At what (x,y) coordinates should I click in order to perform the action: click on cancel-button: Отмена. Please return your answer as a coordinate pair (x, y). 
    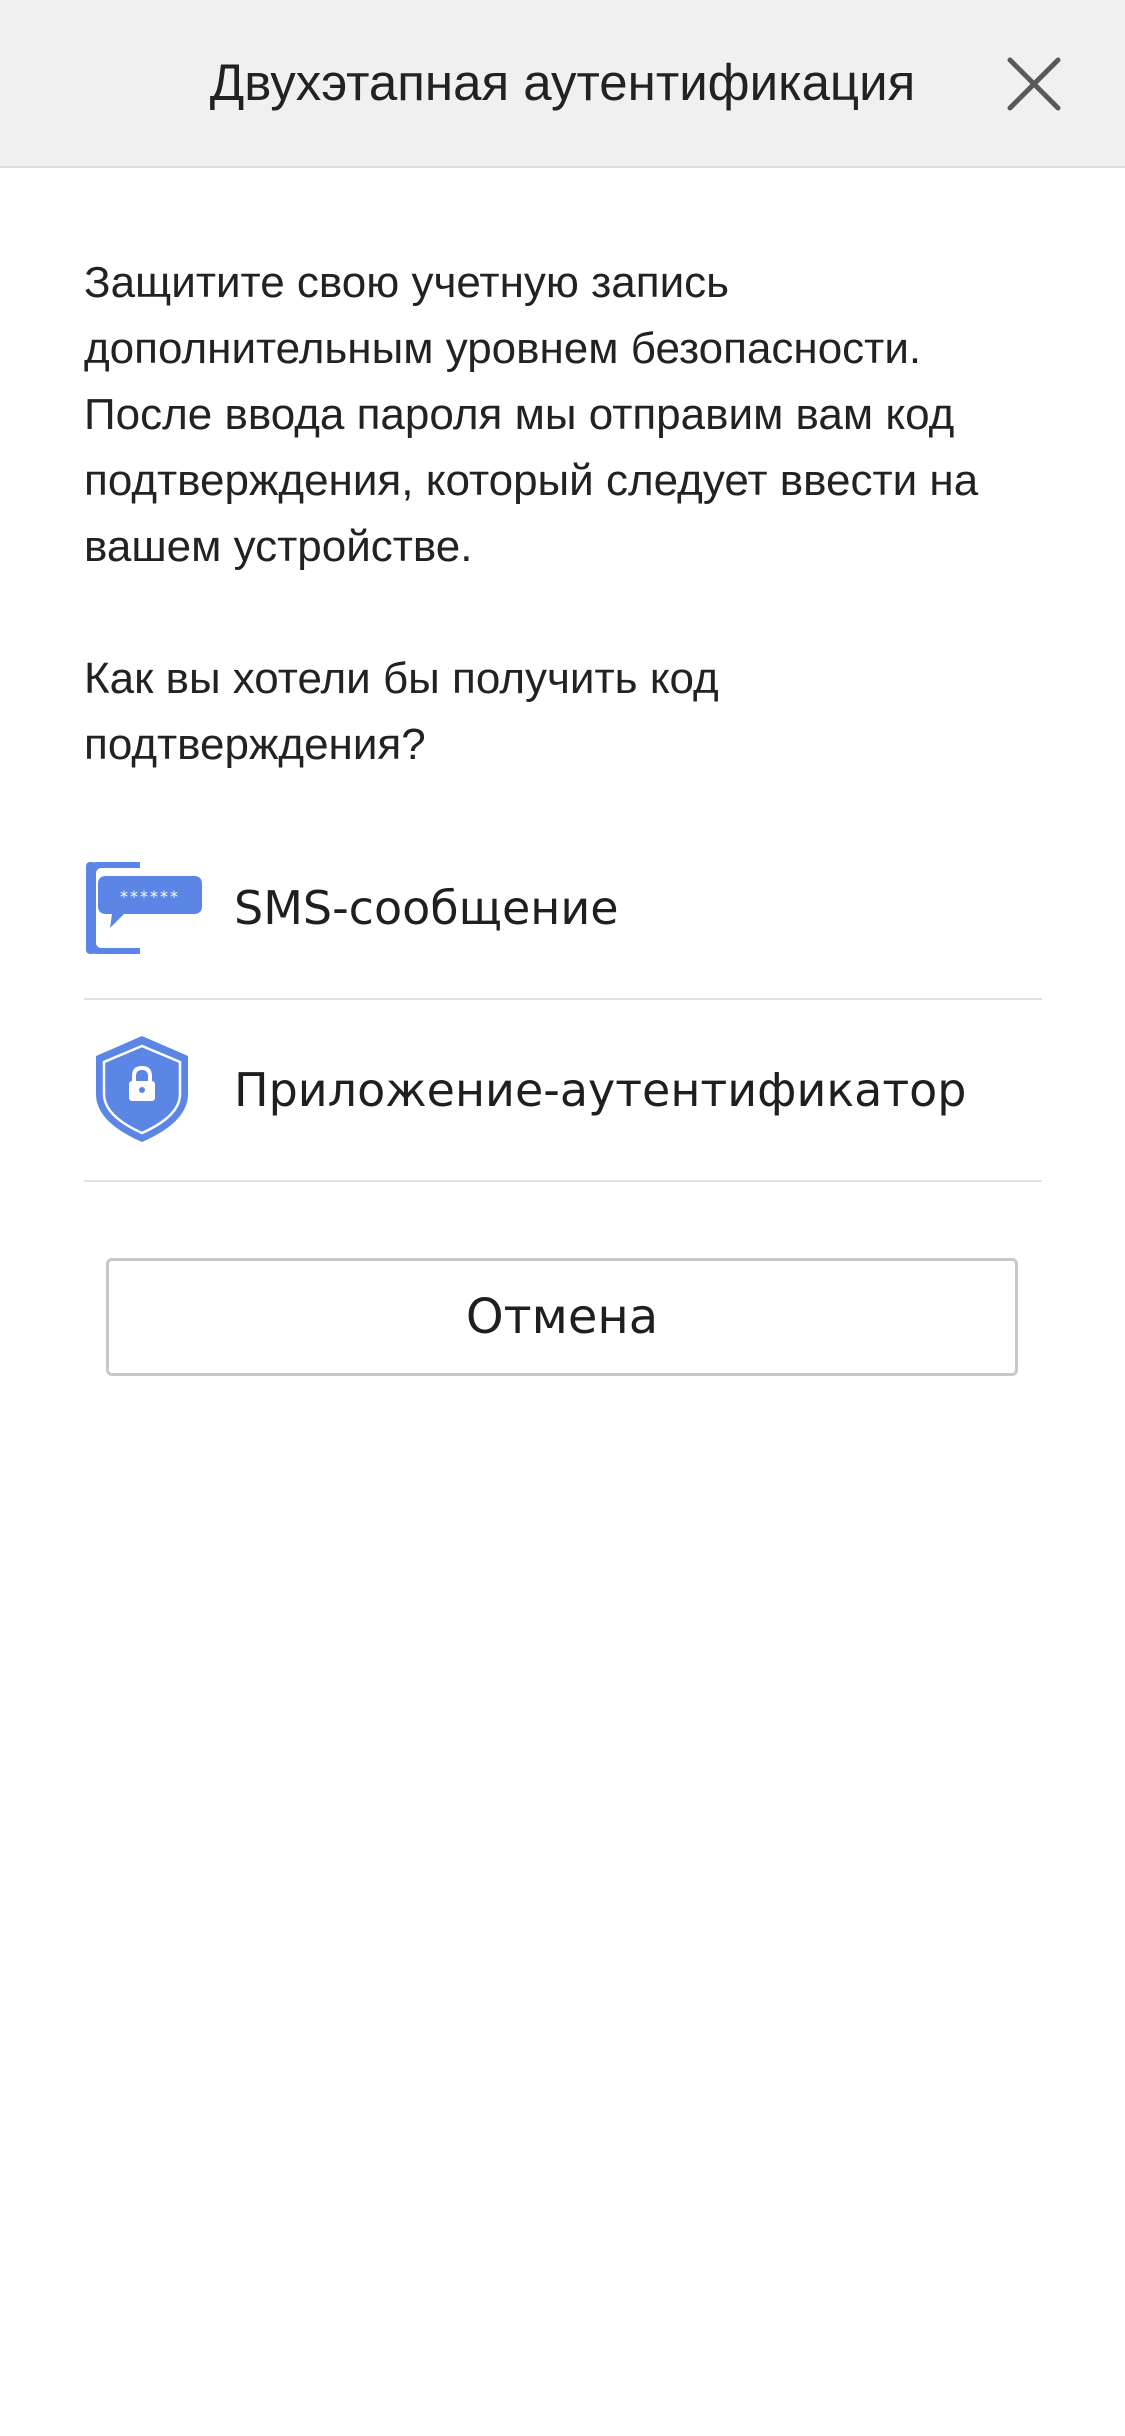
    Looking at the image, I should click on (562, 1317).